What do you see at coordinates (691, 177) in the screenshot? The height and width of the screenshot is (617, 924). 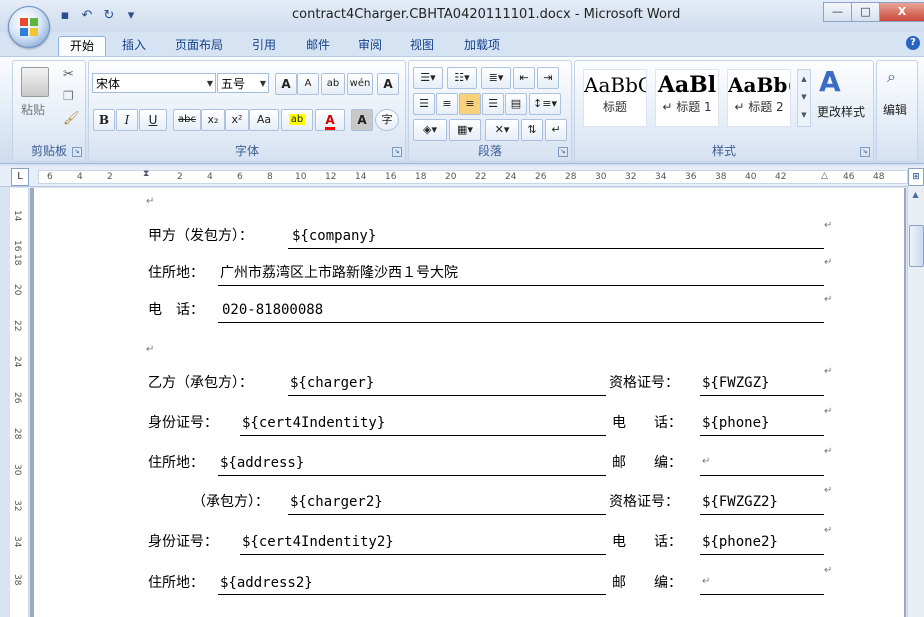 I see `ruler-mark: 36` at bounding box center [691, 177].